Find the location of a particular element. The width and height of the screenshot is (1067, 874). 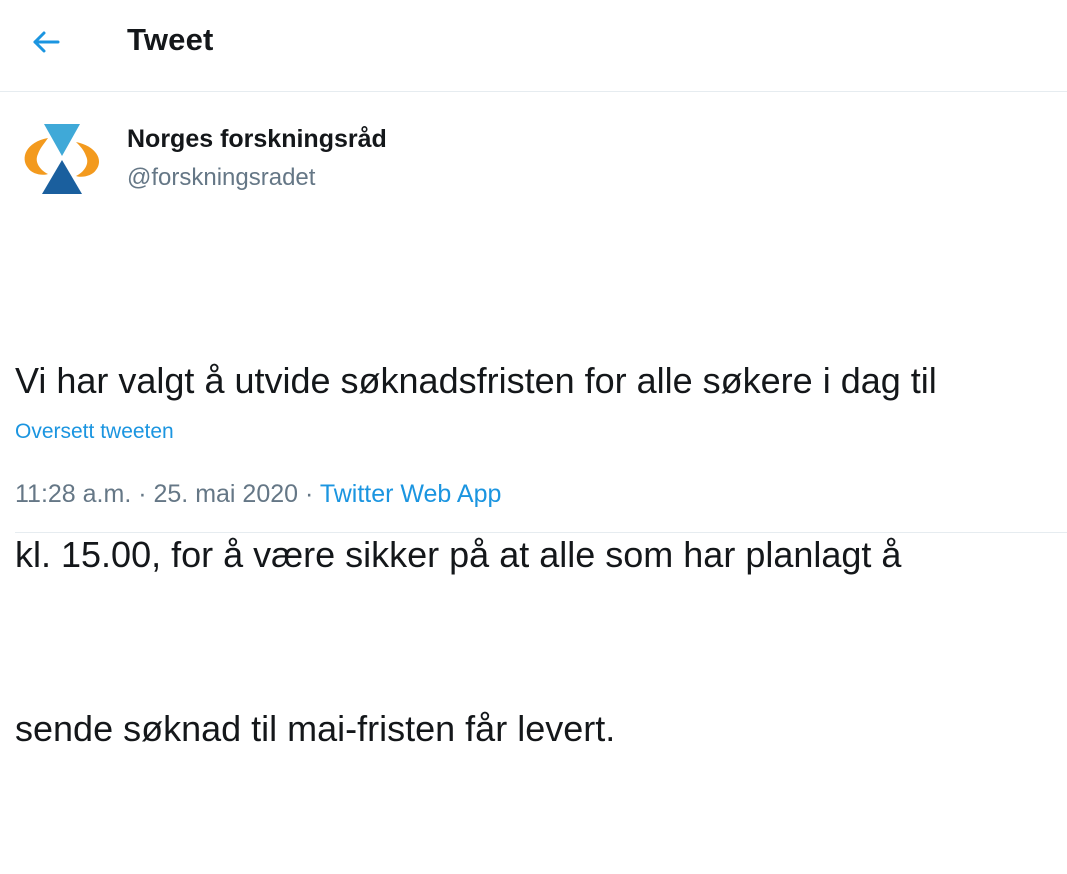

avatar is located at coordinates (62, 158).